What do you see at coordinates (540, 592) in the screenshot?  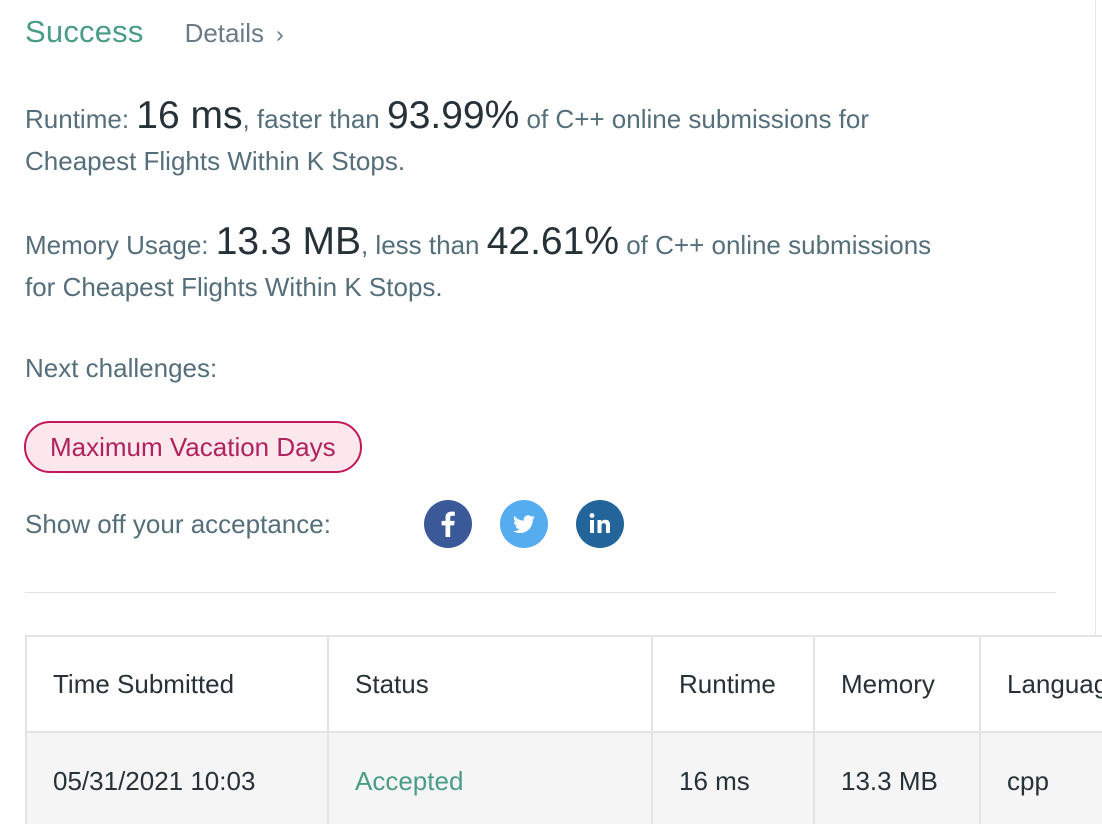 I see `section-divider` at bounding box center [540, 592].